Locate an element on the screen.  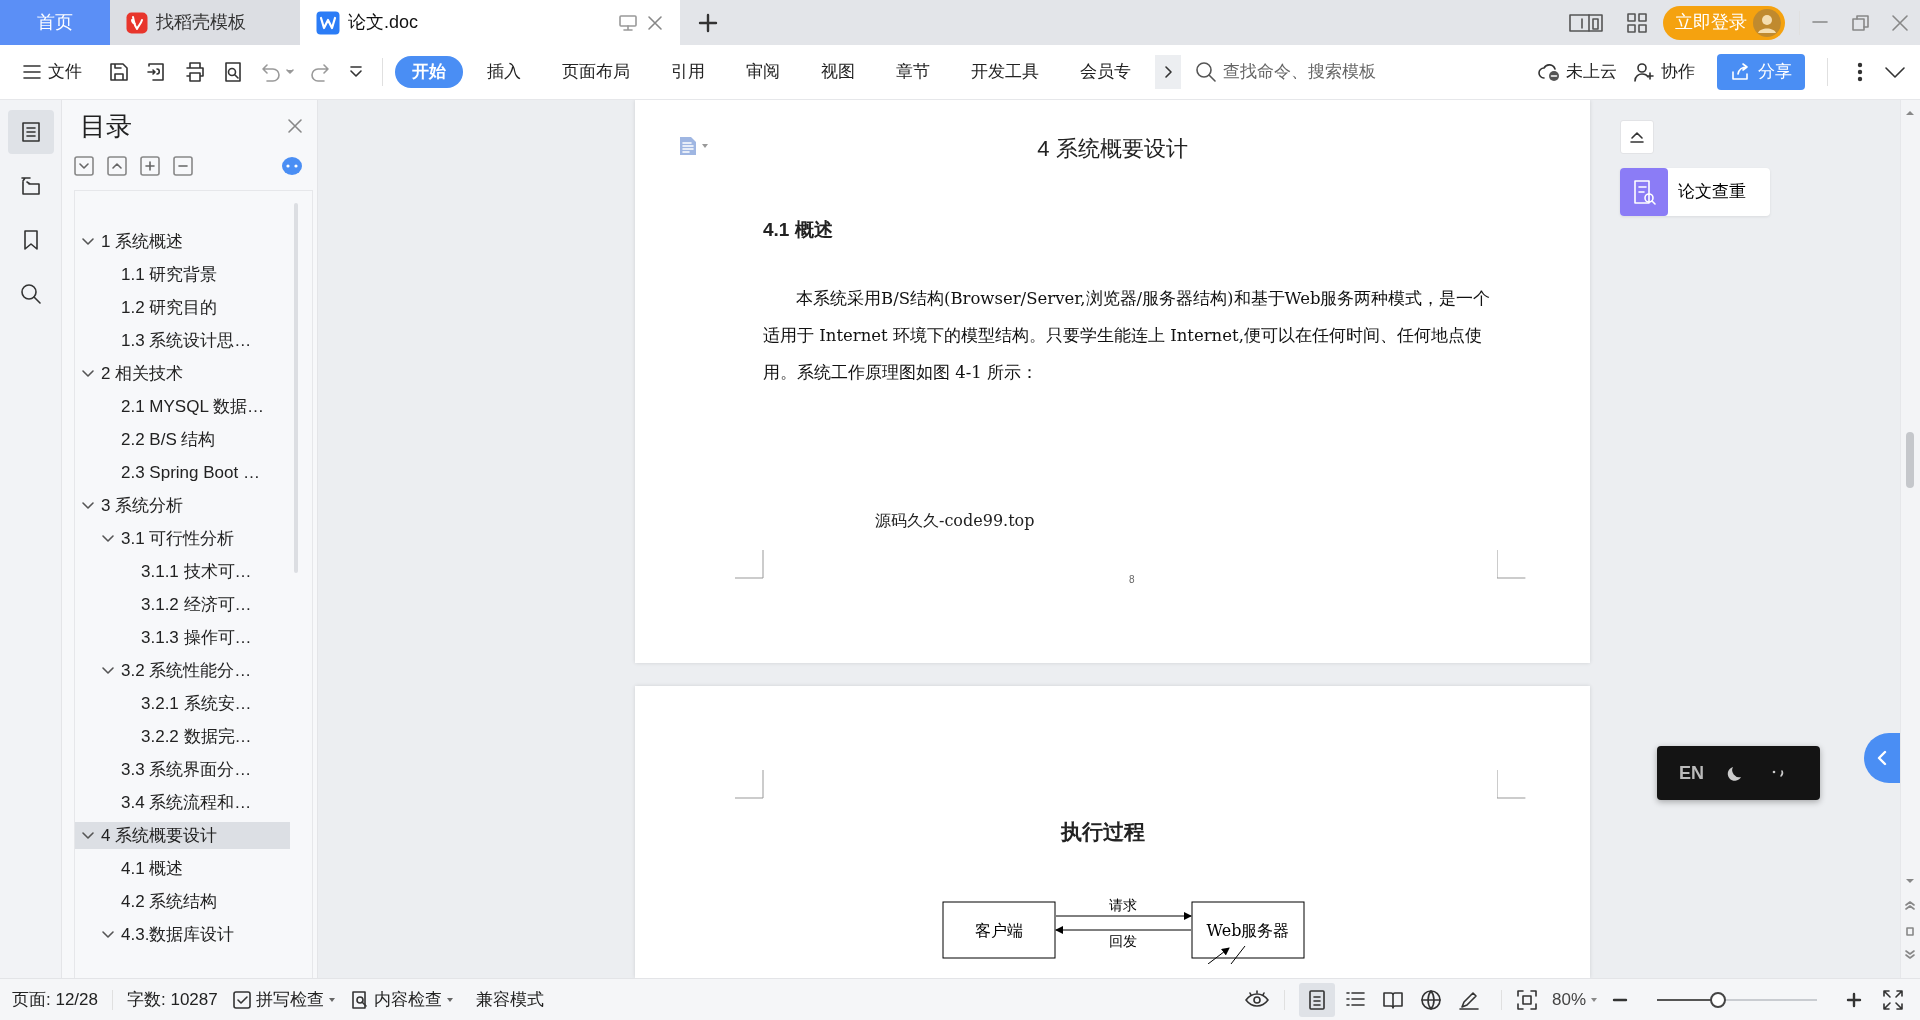
scrollbar-thumb is located at coordinates (1910, 460).